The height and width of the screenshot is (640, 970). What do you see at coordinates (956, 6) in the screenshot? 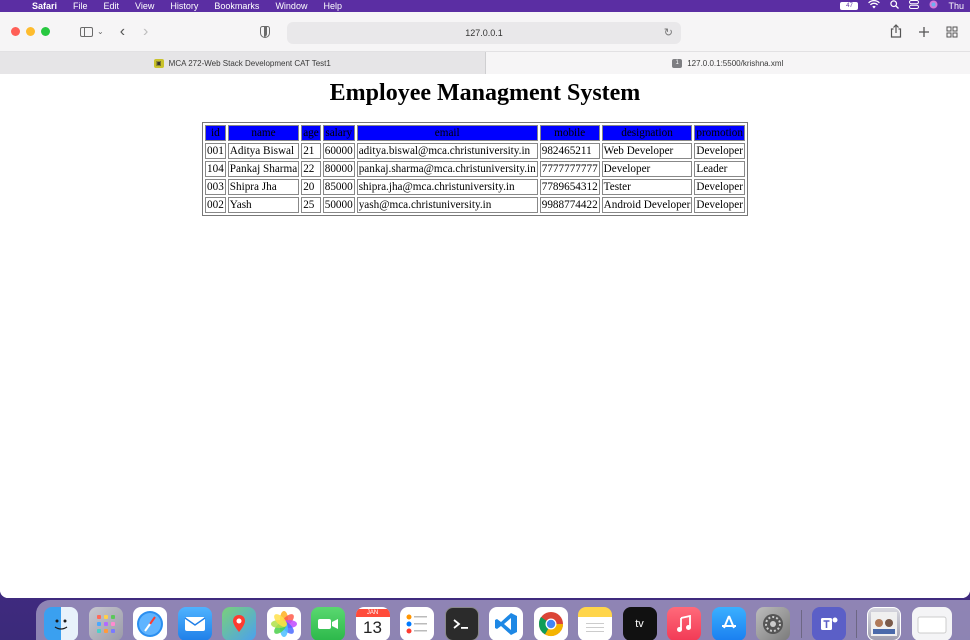
I see `menu-clock: Thu` at bounding box center [956, 6].